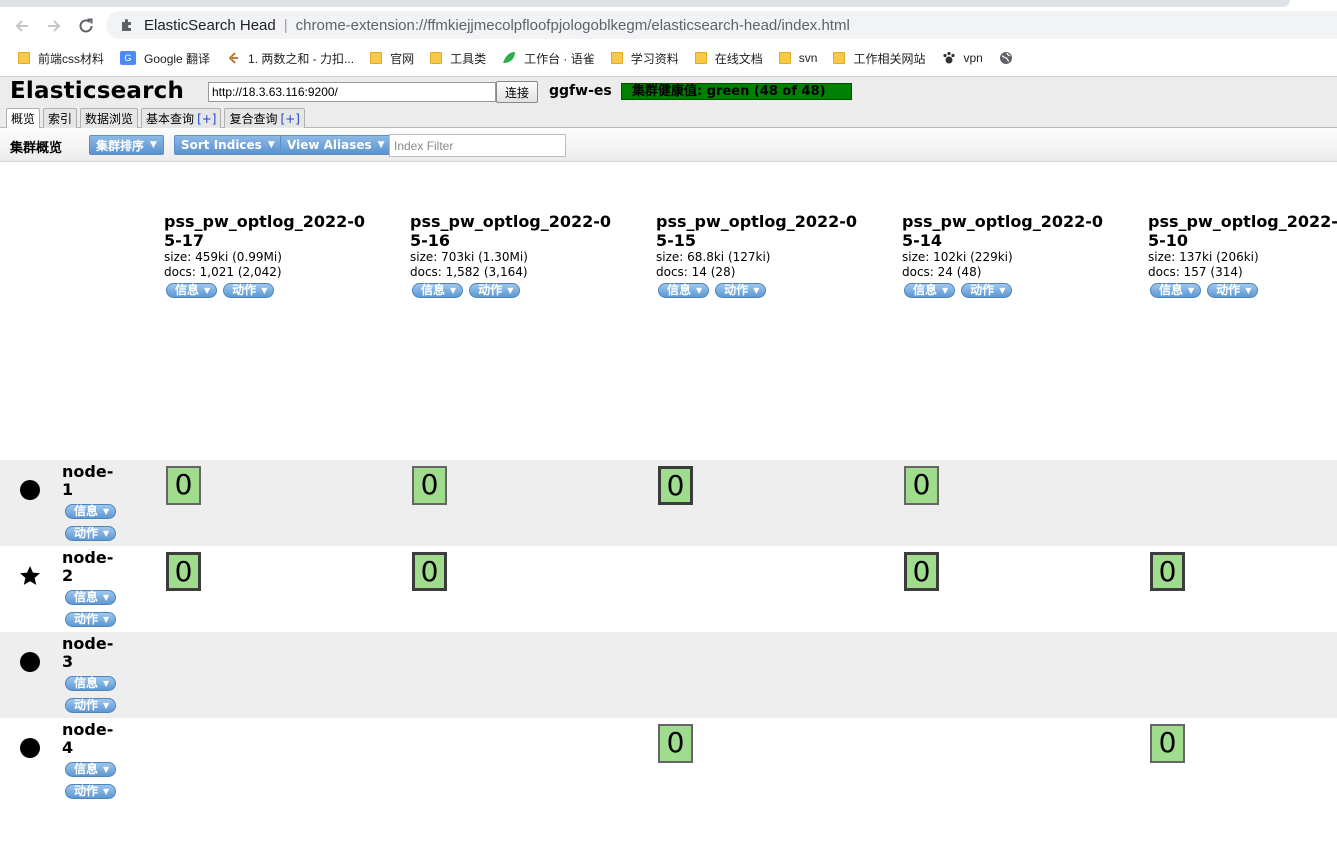  What do you see at coordinates (798, 58) in the screenshot?
I see `bookmark-item: svn` at bounding box center [798, 58].